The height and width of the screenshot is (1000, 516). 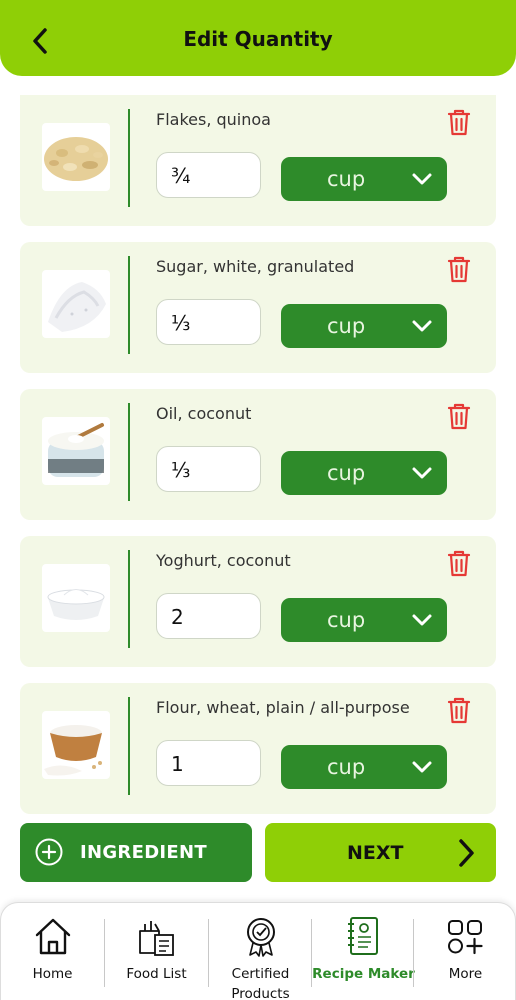 I want to click on quantity-input: 1, so click(x=208, y=763).